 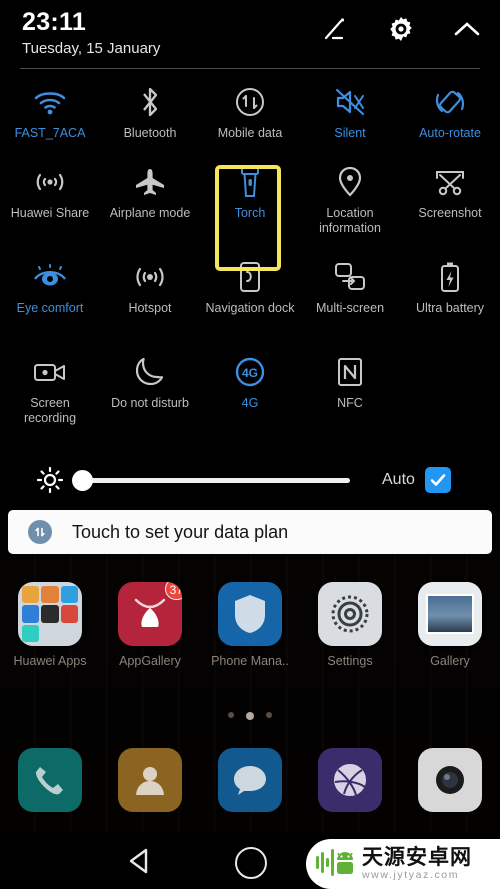 I want to click on mobile-data-icon, so click(x=250, y=102).